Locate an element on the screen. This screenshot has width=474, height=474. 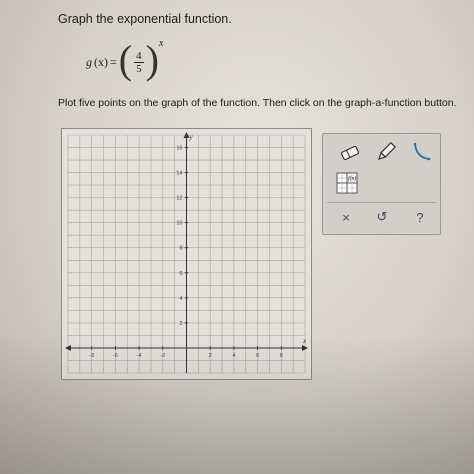
graph-toolbox: f(x) × ↺ ? is located at coordinates (381, 184).